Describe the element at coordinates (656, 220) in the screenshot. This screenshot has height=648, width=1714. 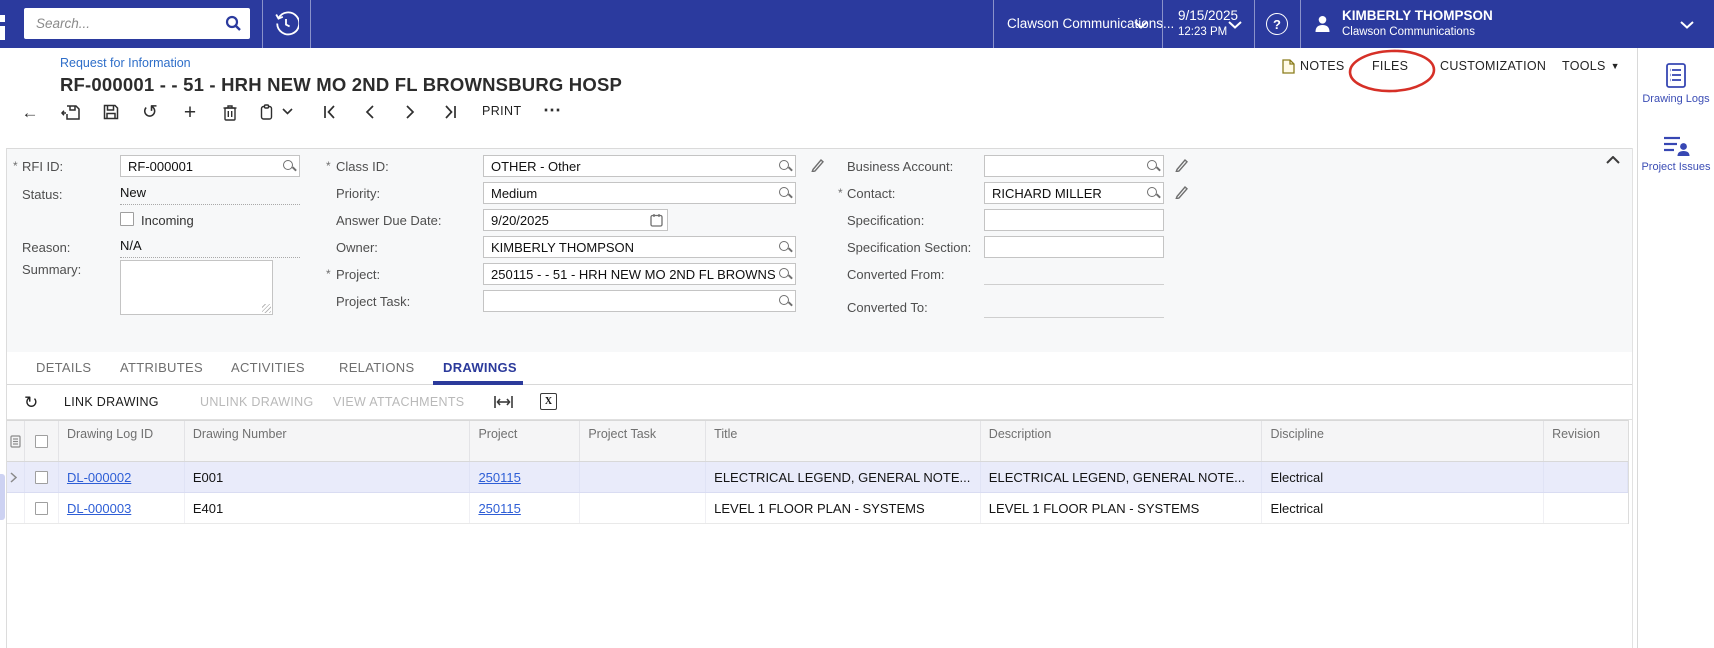
I see `calendar-icon` at that location.